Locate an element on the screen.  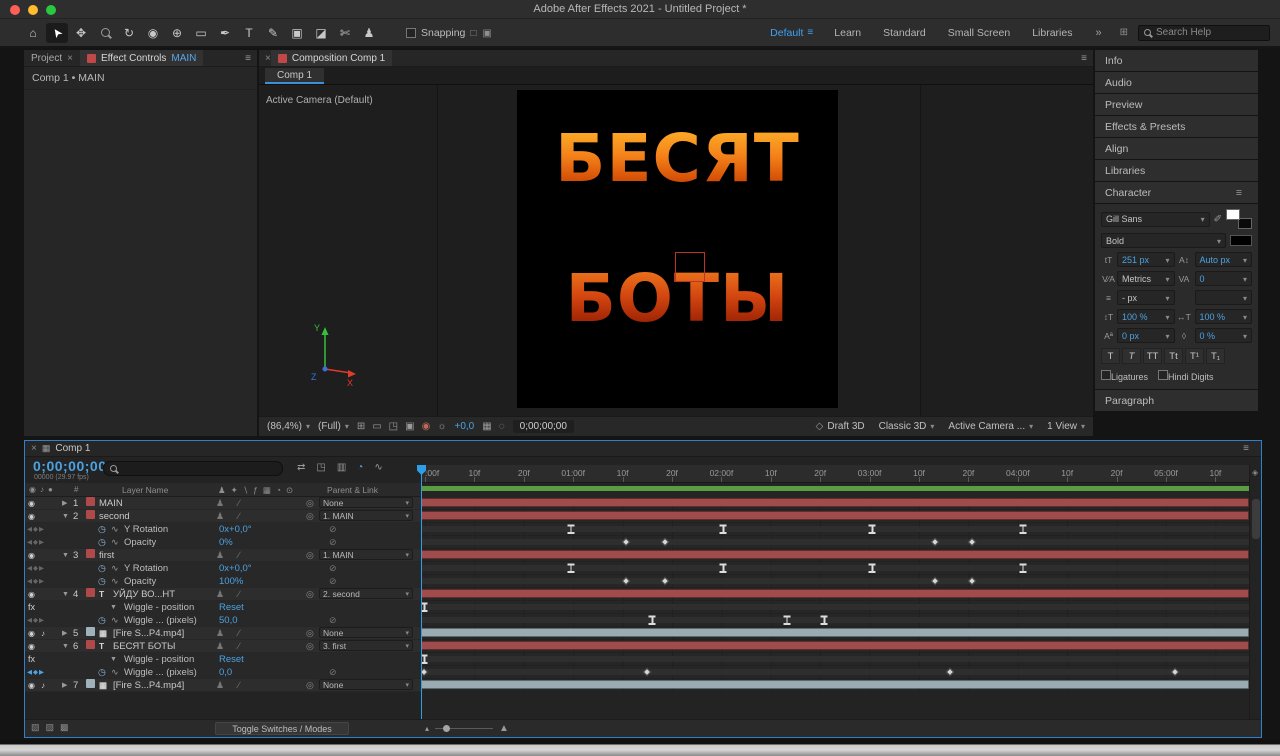
property-row: ◀◆▶ ◷ ∿ Y Rotation 0x+0,0° ⊘ is located at coordinates (637, 529).